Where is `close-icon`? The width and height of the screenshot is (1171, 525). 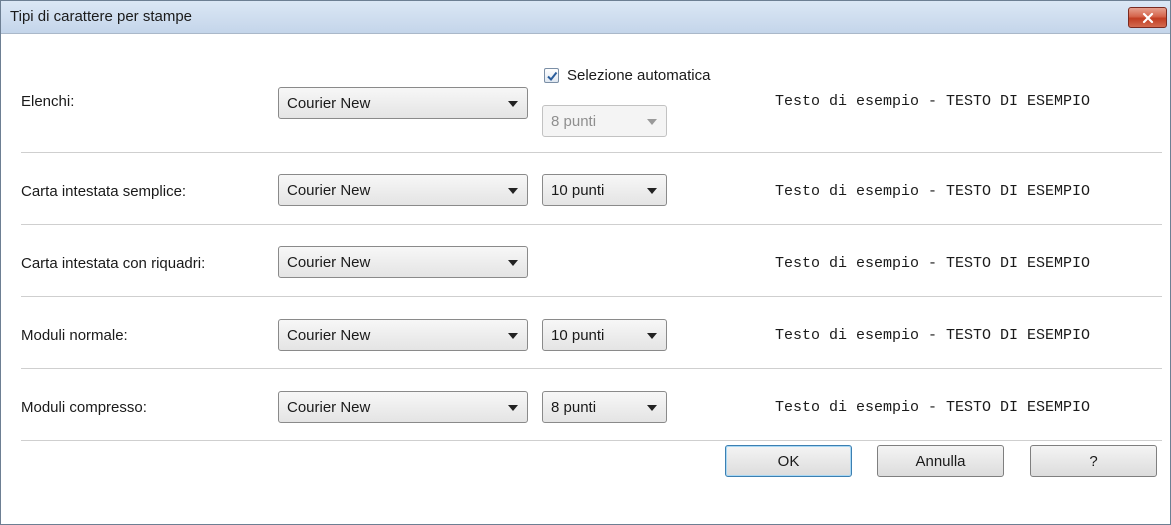
close-icon is located at coordinates (1147, 17).